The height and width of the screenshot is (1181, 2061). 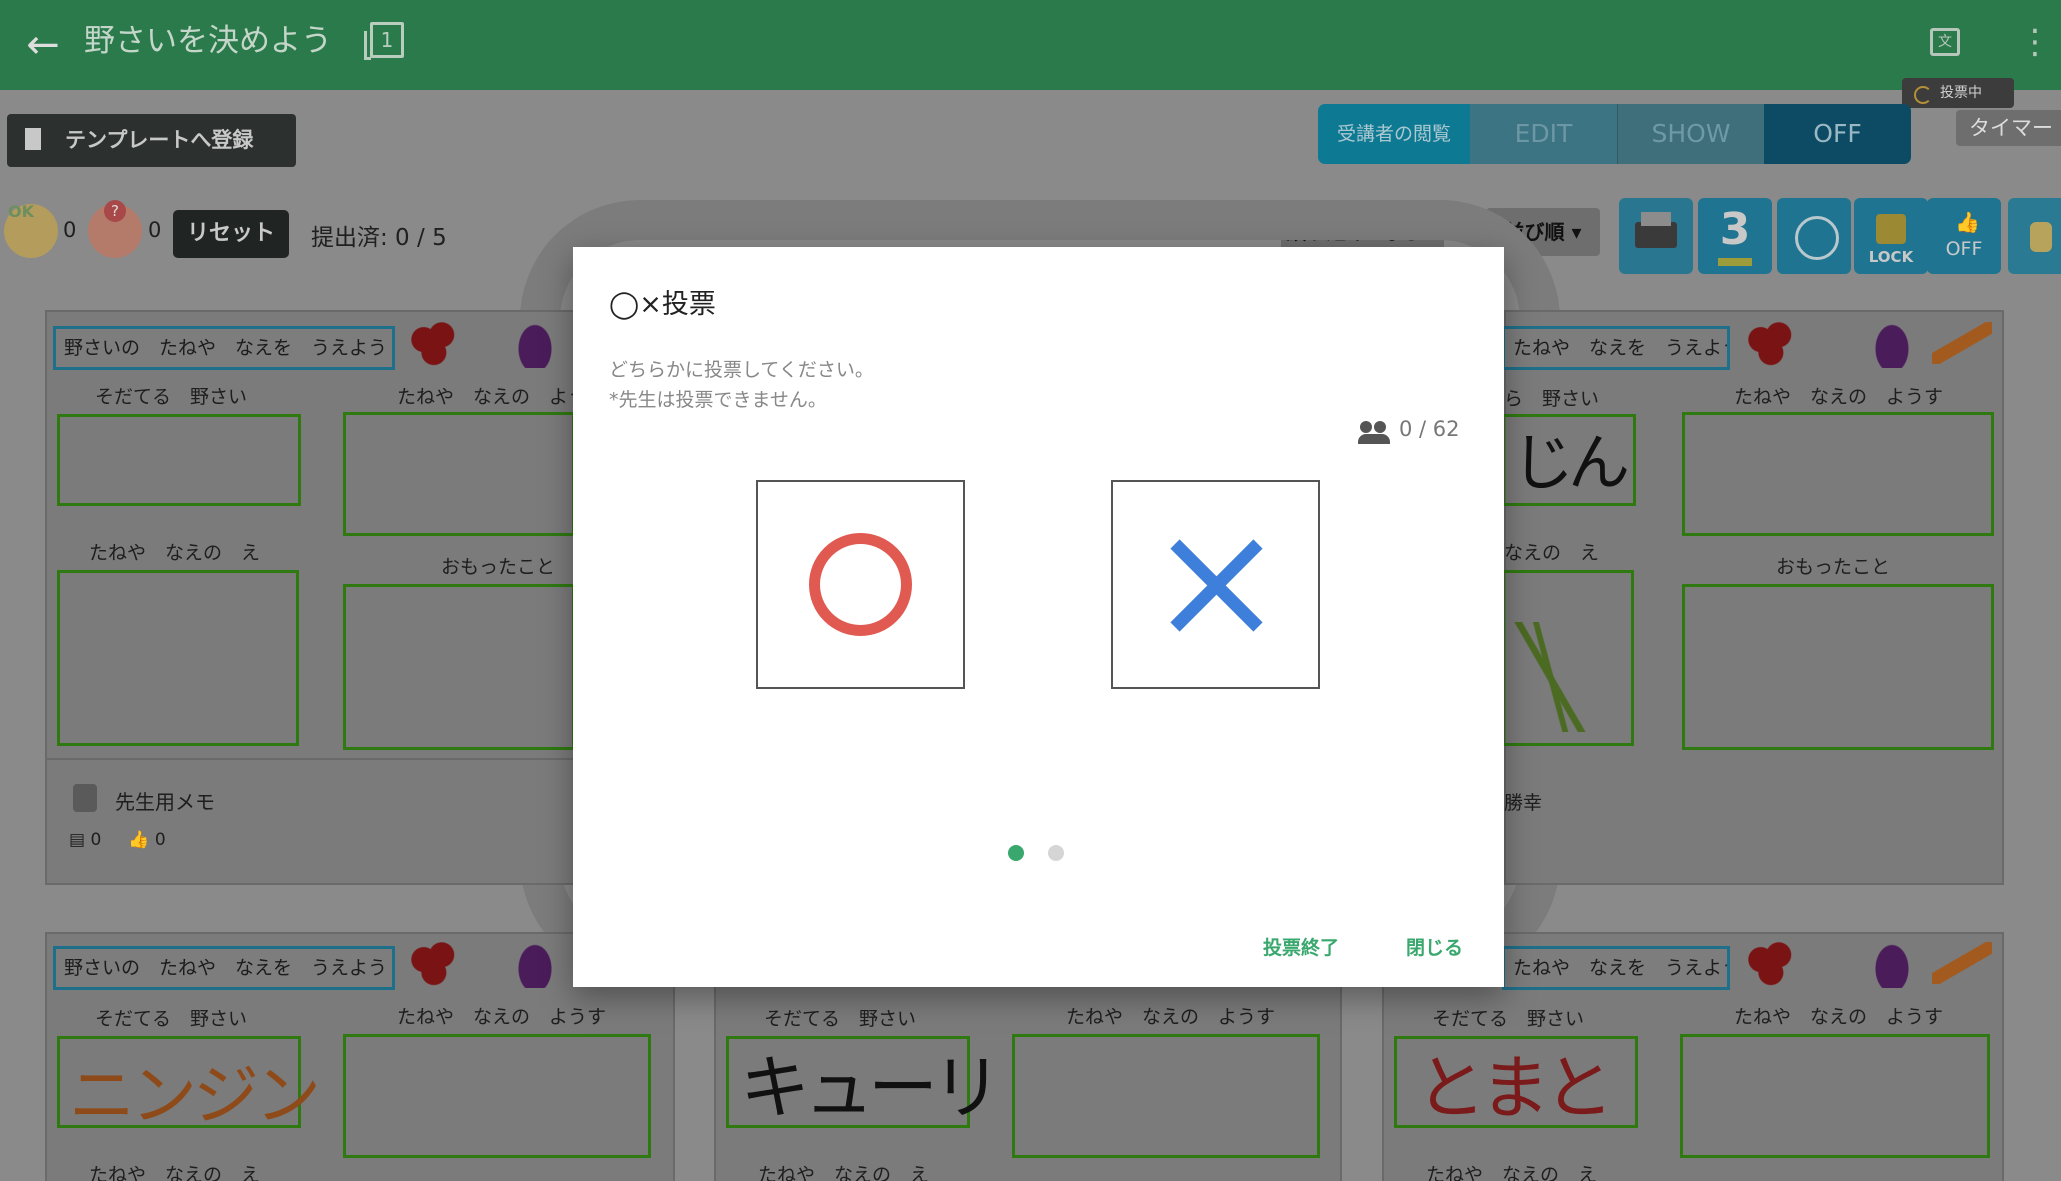 What do you see at coordinates (1964, 236) in the screenshot?
I see `like-off-button: 👍 OFF` at bounding box center [1964, 236].